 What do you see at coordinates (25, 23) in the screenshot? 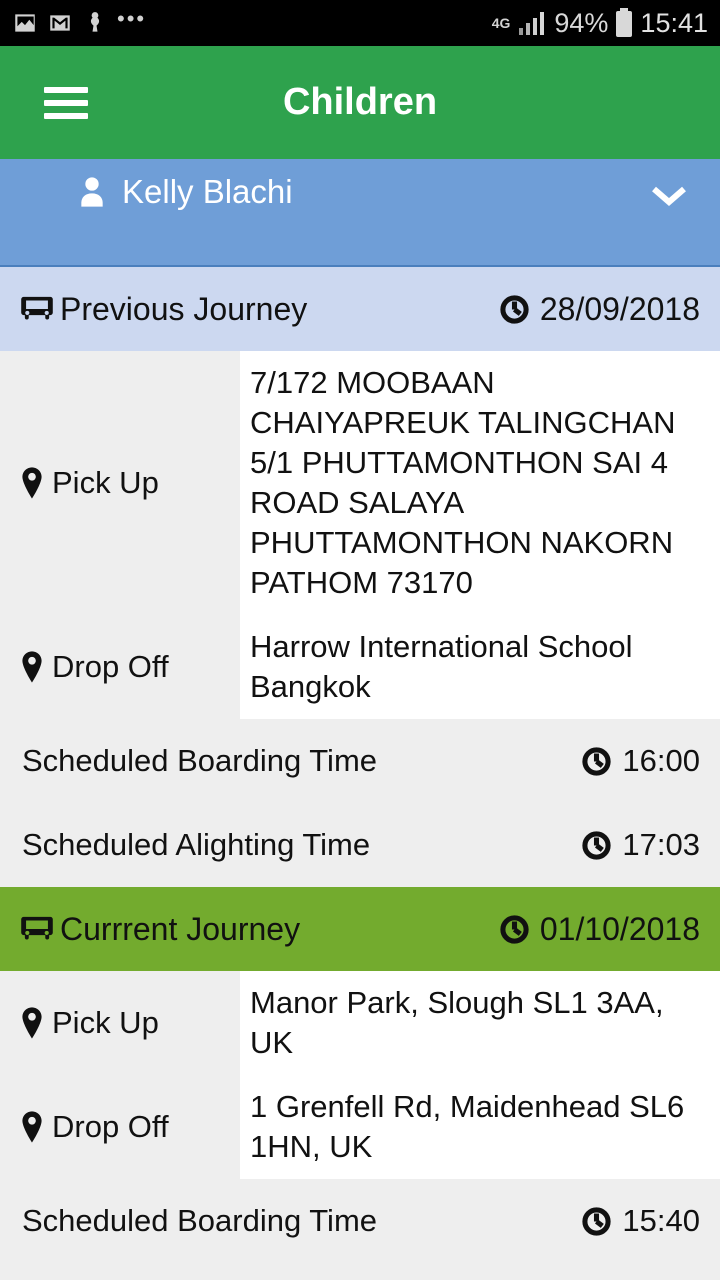
I see `image-icon` at bounding box center [25, 23].